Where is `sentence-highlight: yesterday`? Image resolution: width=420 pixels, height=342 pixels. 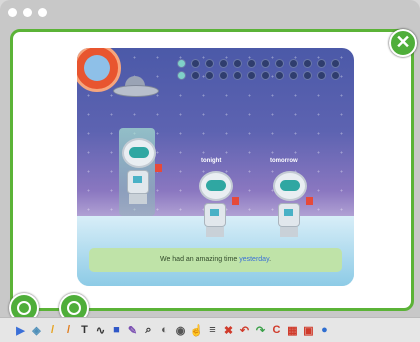 sentence-highlight: yesterday is located at coordinates (254, 259).